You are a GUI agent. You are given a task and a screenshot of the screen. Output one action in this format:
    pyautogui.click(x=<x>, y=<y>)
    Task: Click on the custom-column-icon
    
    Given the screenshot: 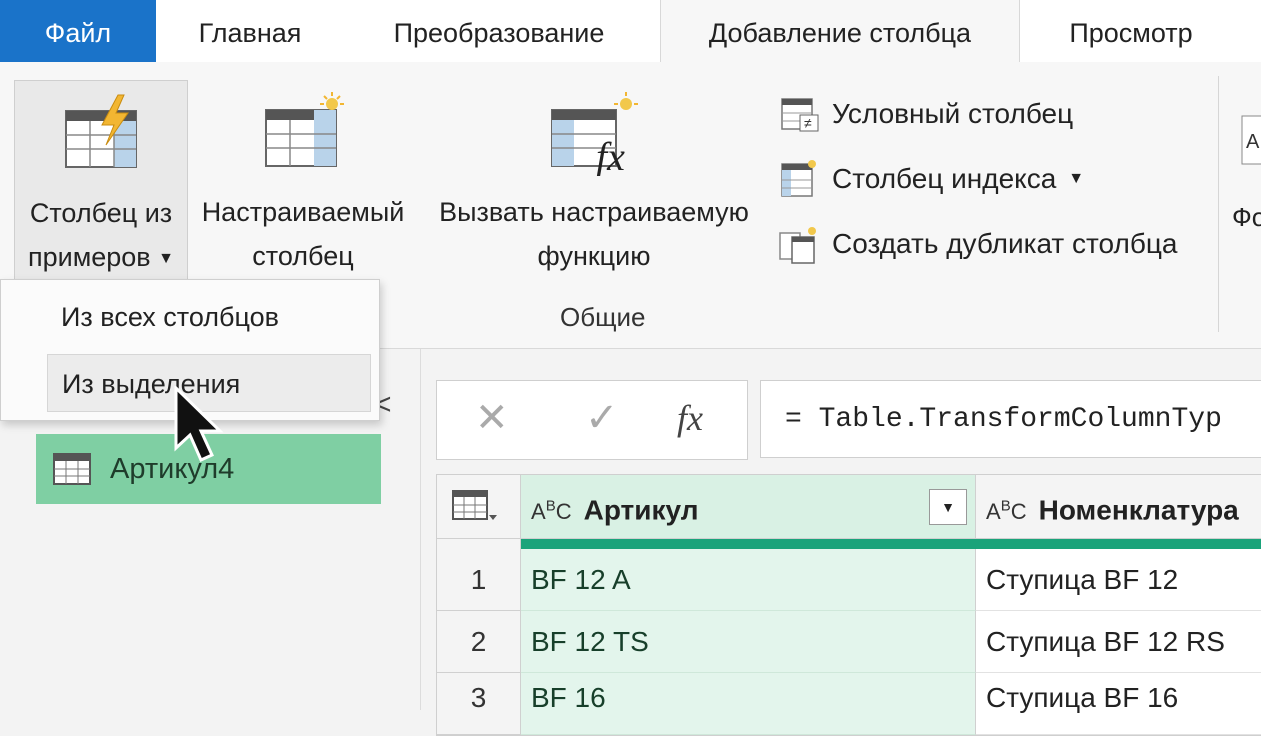 What is the action you would take?
    pyautogui.click(x=304, y=129)
    